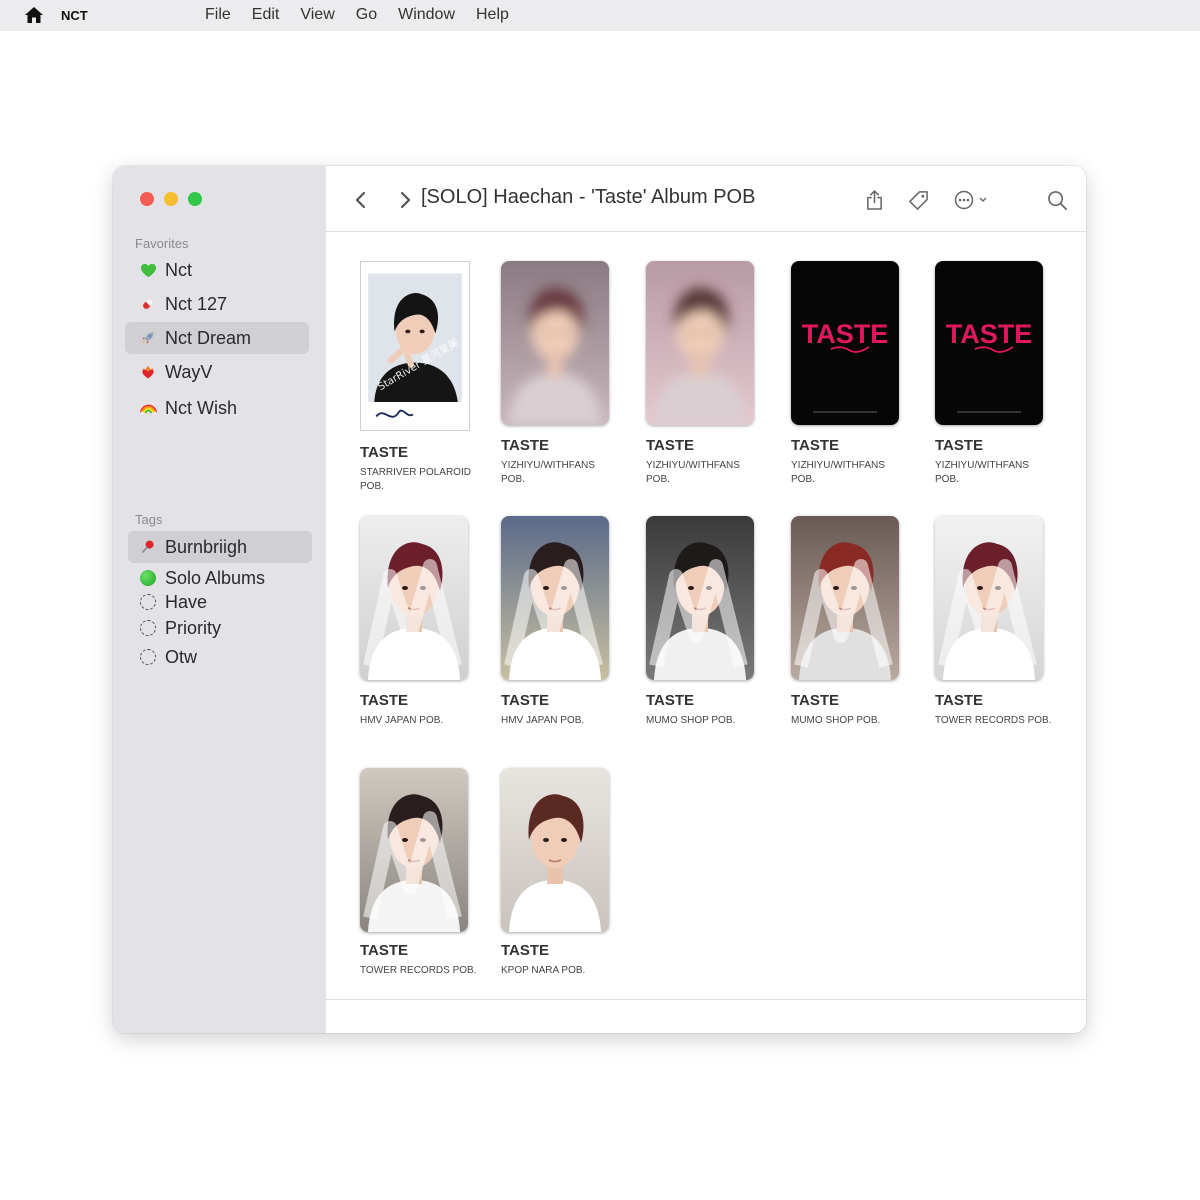 This screenshot has width=1200, height=1200. I want to click on menu-window: Window, so click(426, 15).